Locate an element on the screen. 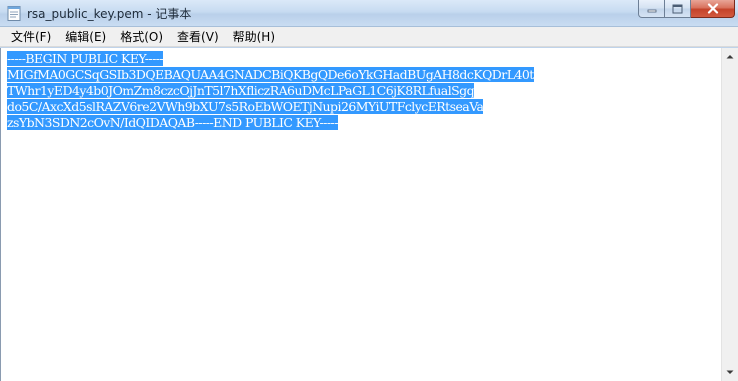 The image size is (738, 381). maximize-icon is located at coordinates (677, 8).